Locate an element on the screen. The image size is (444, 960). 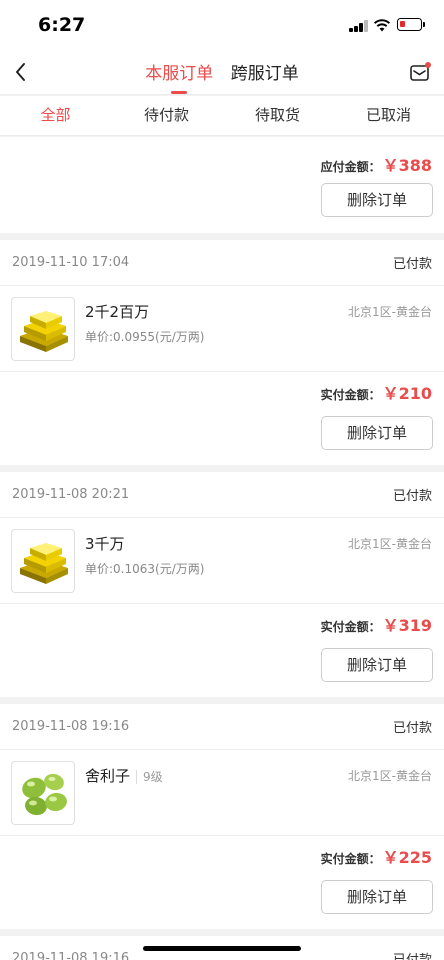
nav-header: 本服订单 跨服订单 is located at coordinates (222, 72).